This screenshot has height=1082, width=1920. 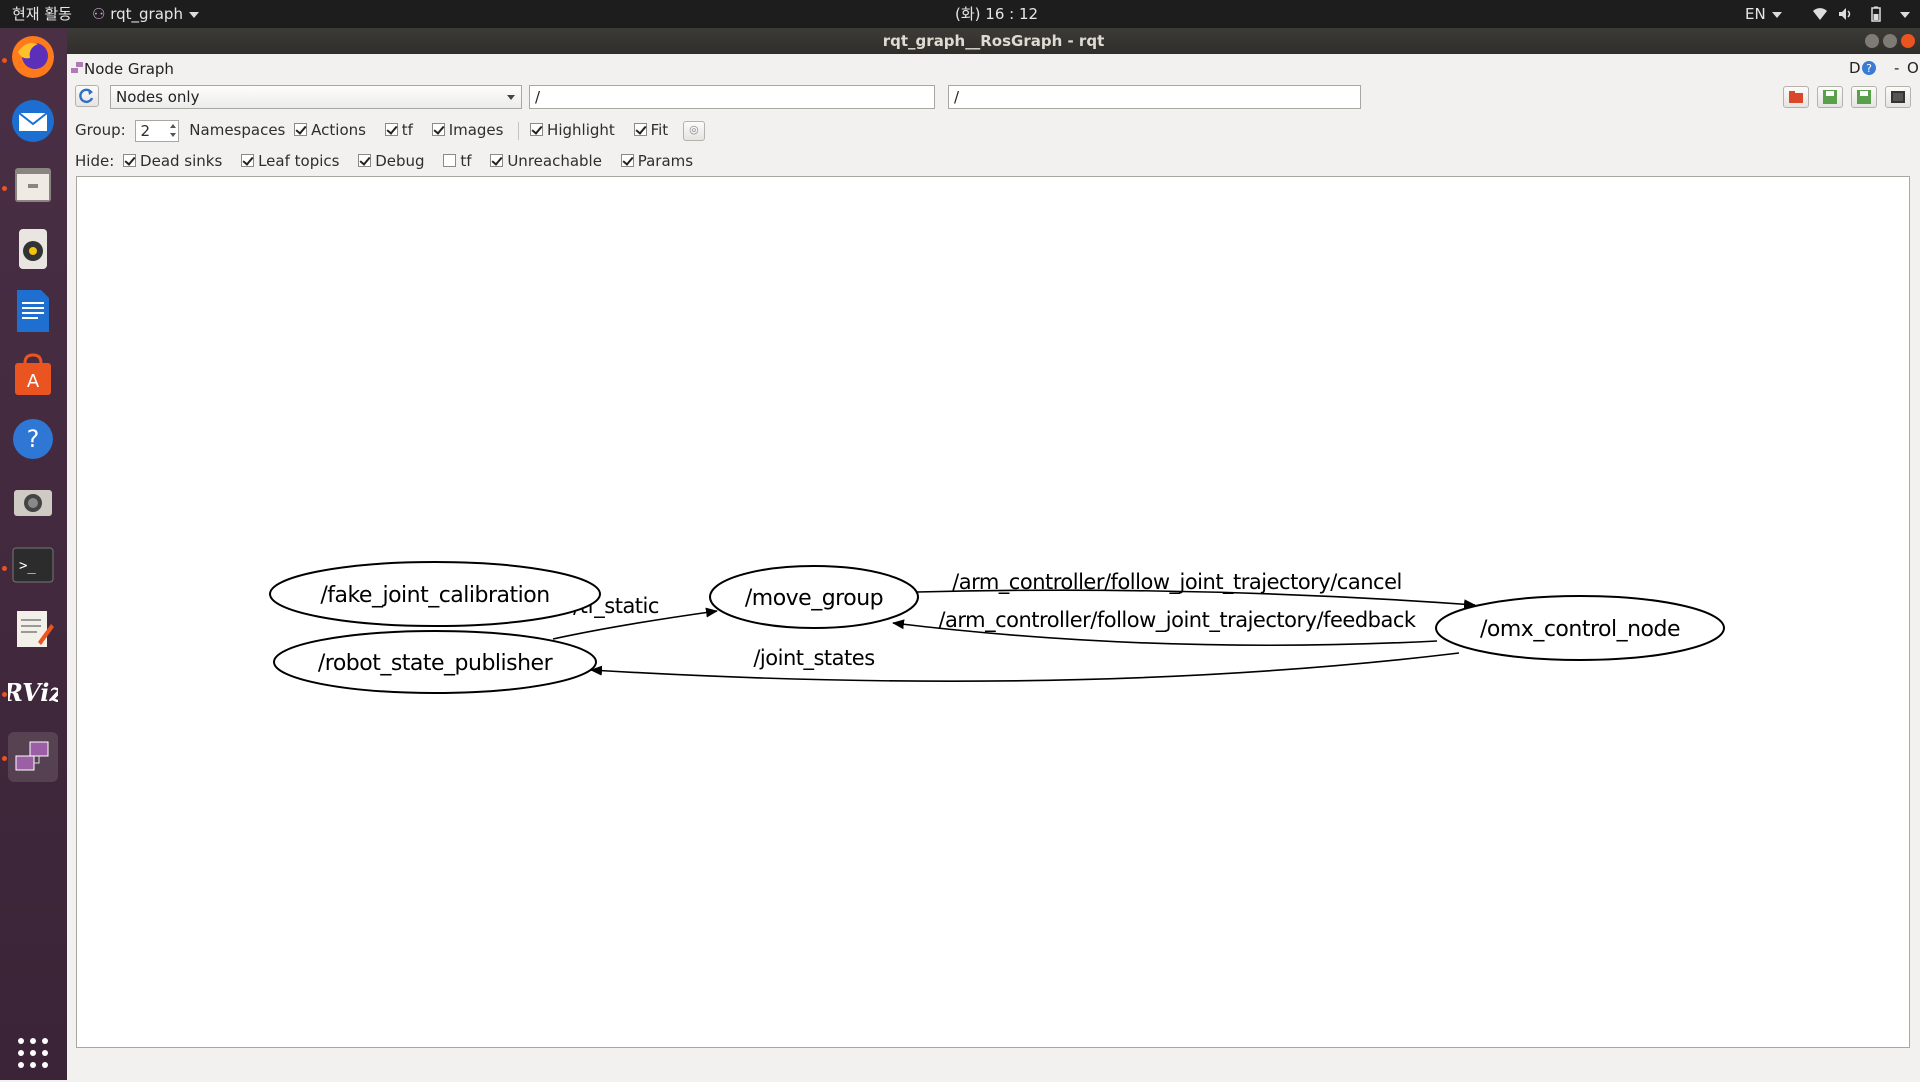 I want to click on rqt-icon, so click(x=33, y=757).